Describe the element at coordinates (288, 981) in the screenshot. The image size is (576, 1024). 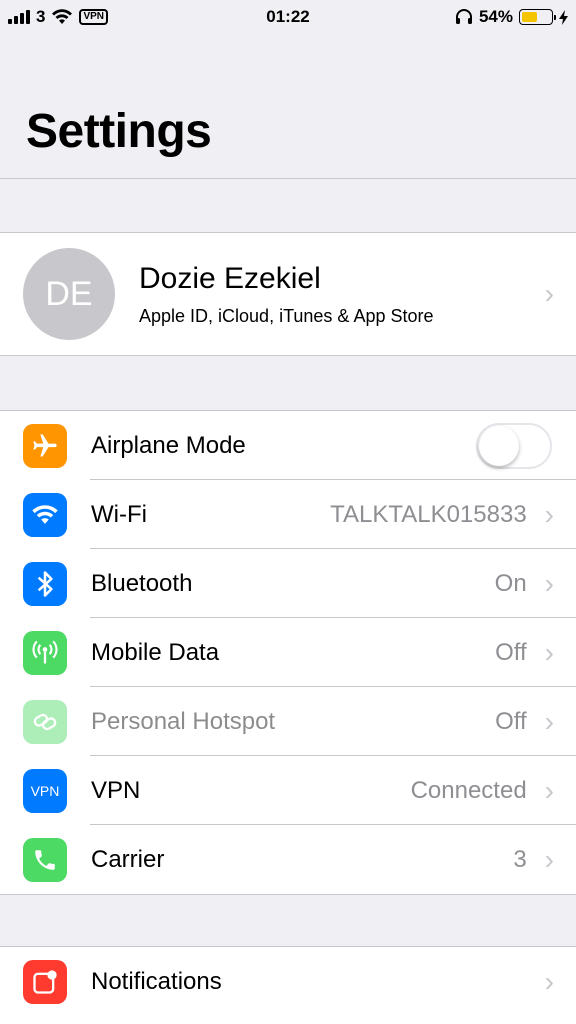
I see `settings-row-notifications: Notifications ›` at that location.